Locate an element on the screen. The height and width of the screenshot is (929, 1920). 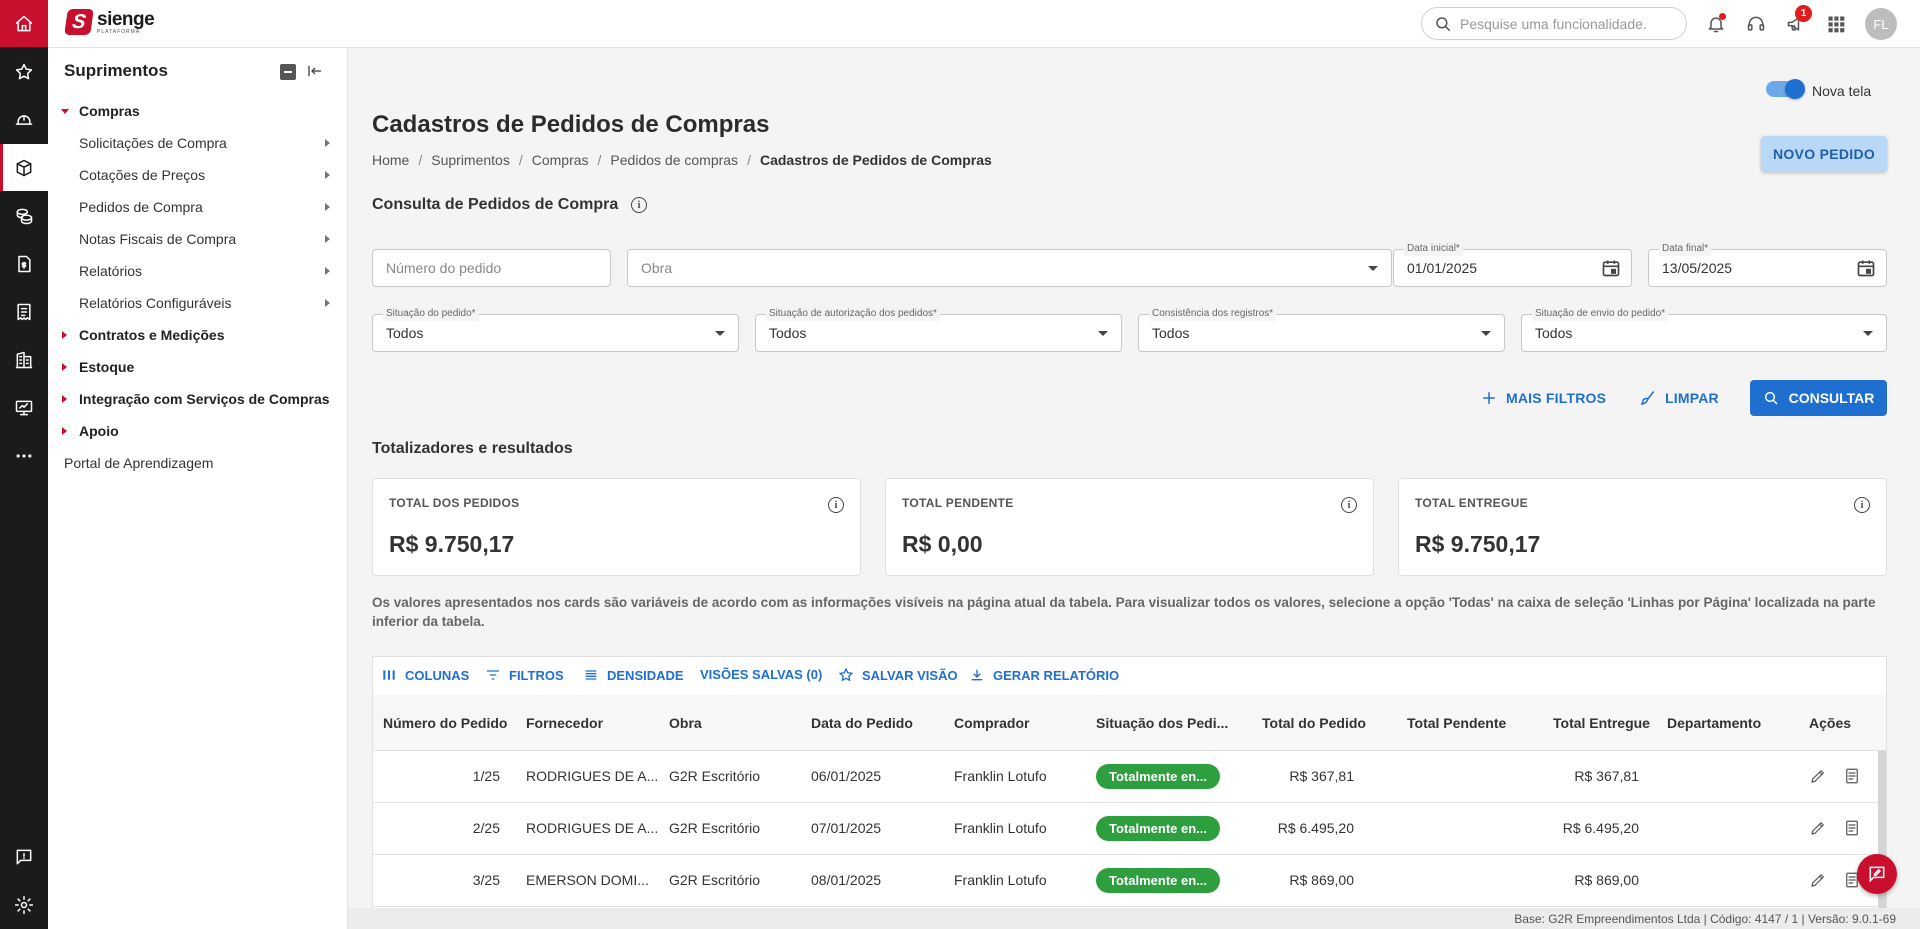
consultar-button: CONSULTAR is located at coordinates (1818, 398).